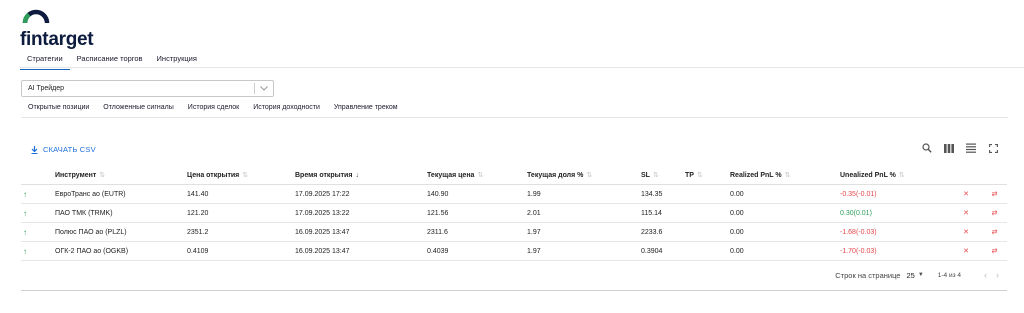 The height and width of the screenshot is (313, 1024). I want to click on tab-open-positions: Открытые позиции, so click(59, 109).